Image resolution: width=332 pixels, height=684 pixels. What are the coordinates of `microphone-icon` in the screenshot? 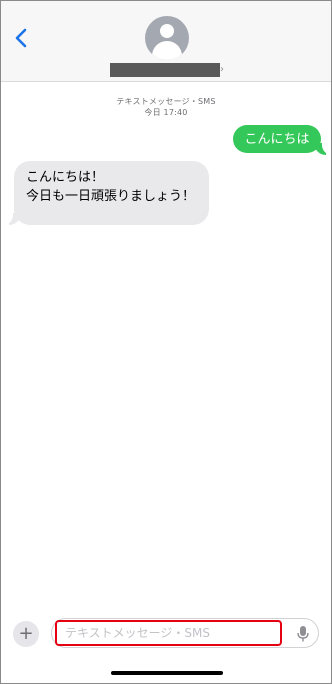 It's located at (303, 634).